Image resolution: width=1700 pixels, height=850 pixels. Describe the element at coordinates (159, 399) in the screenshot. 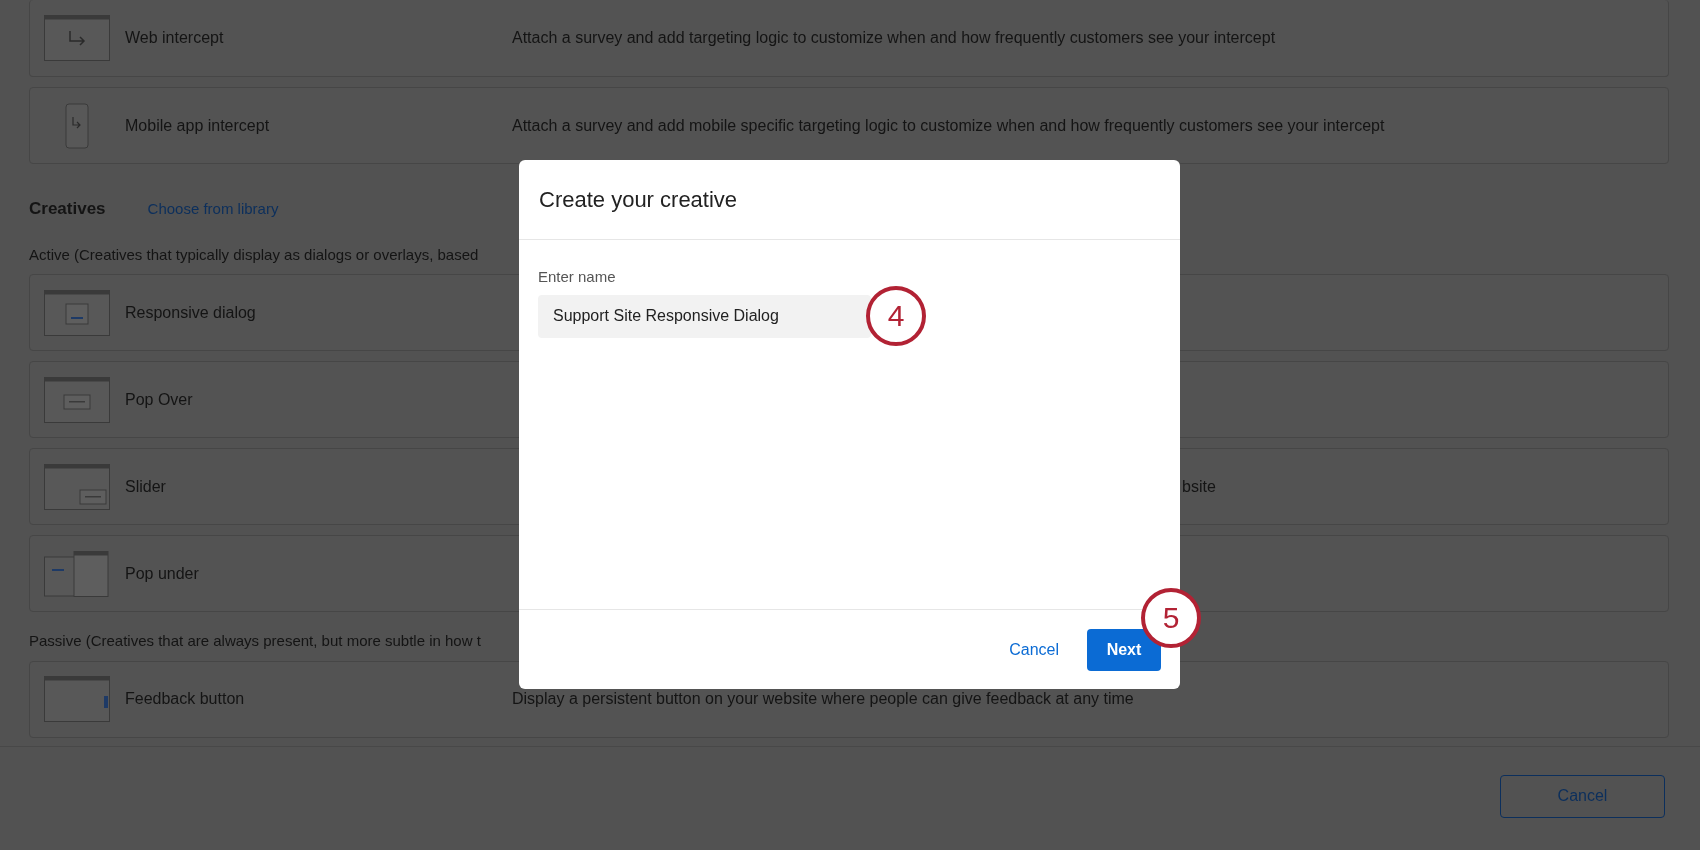

I see `option-title: Pop Over` at that location.